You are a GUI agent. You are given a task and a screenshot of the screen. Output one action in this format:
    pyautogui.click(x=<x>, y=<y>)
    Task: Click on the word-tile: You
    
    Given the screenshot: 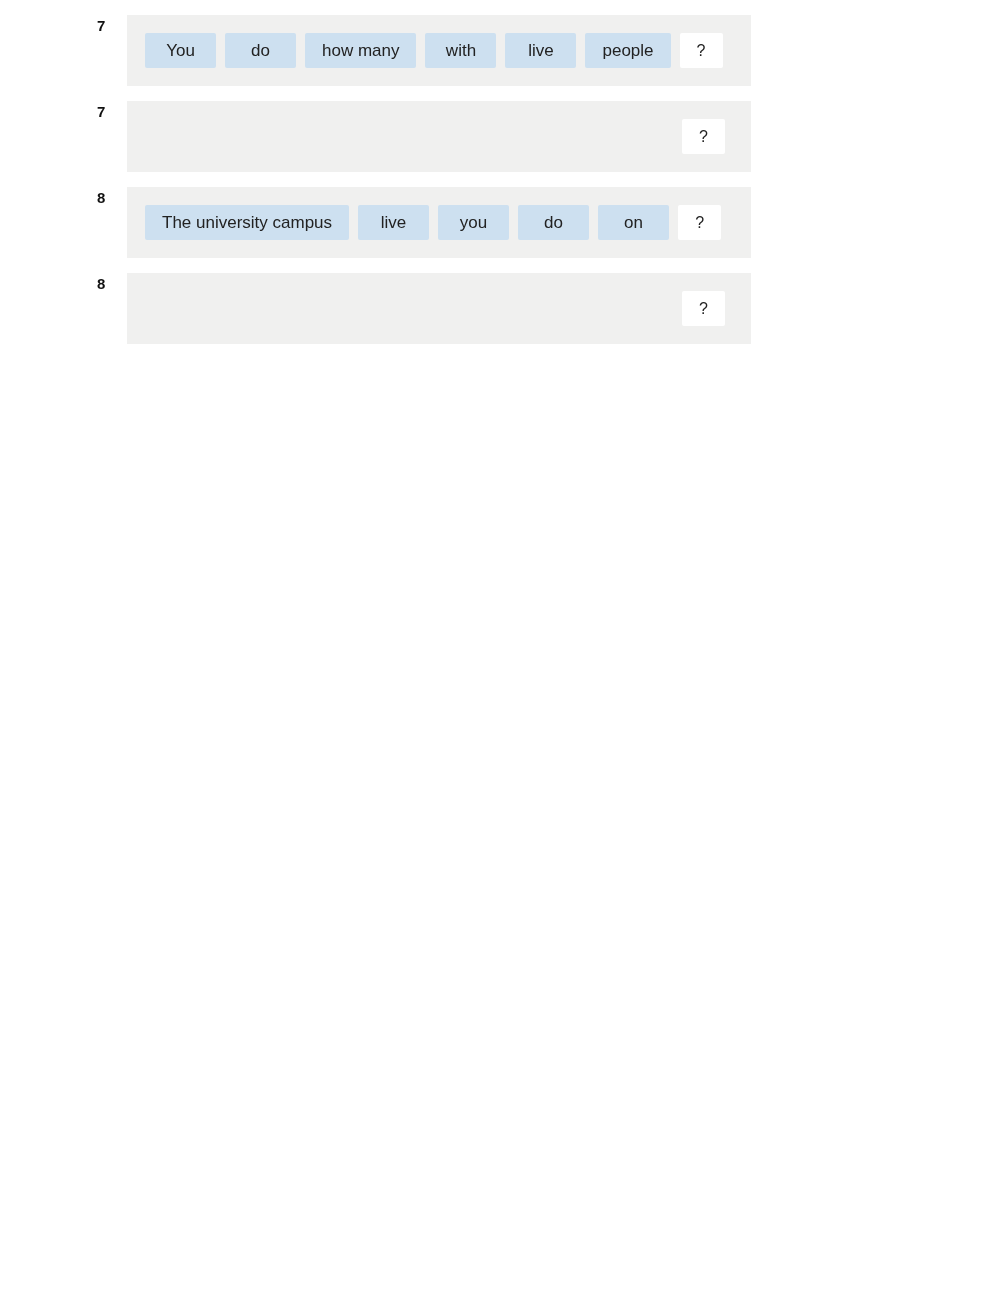 What is the action you would take?
    pyautogui.click(x=180, y=50)
    